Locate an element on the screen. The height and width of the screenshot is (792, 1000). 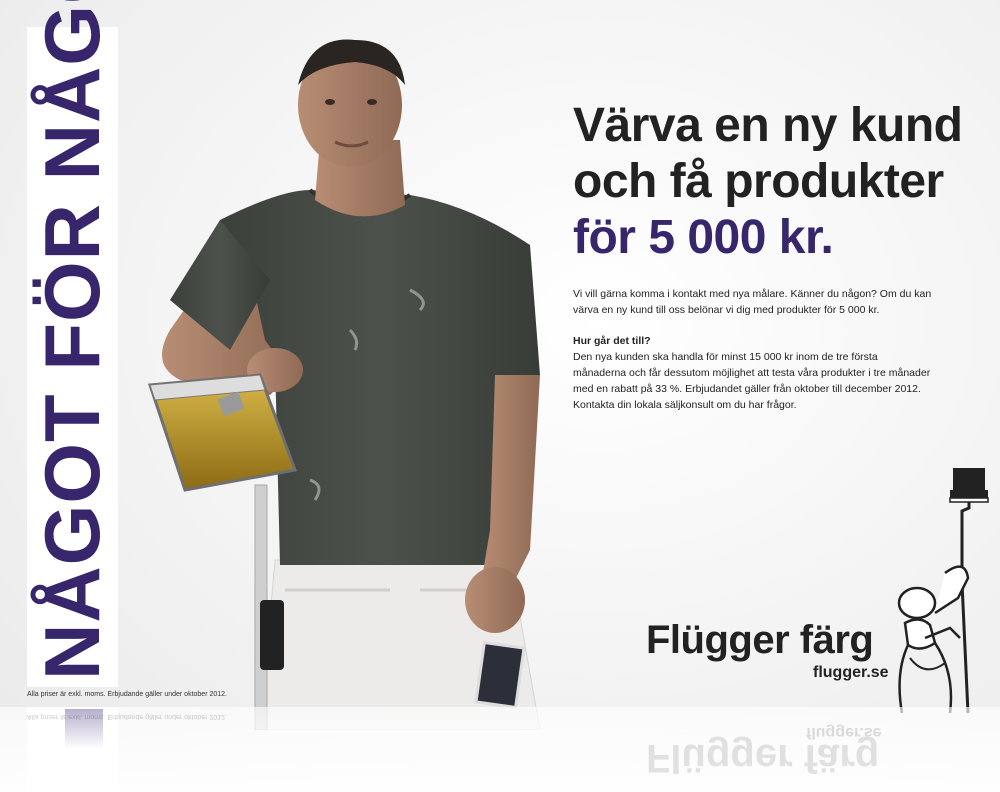
headline-line-3: för 5 000 kr. is located at coordinates (703, 237).